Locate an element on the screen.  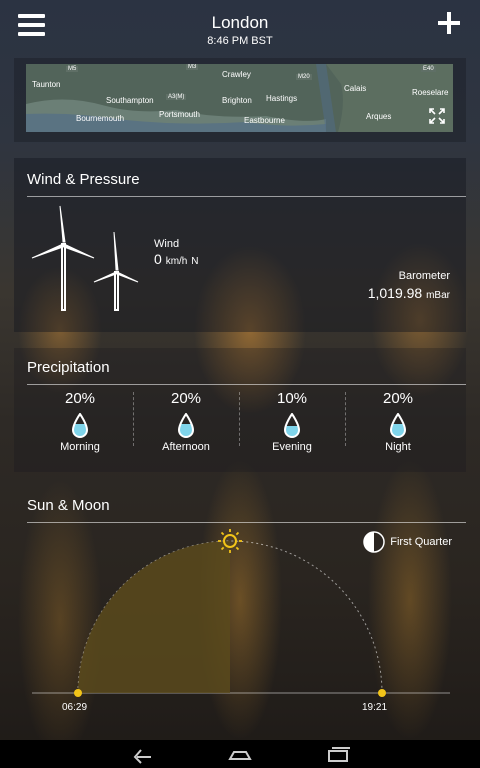
map-place-label: Hastings is located at coordinates (282, 98).